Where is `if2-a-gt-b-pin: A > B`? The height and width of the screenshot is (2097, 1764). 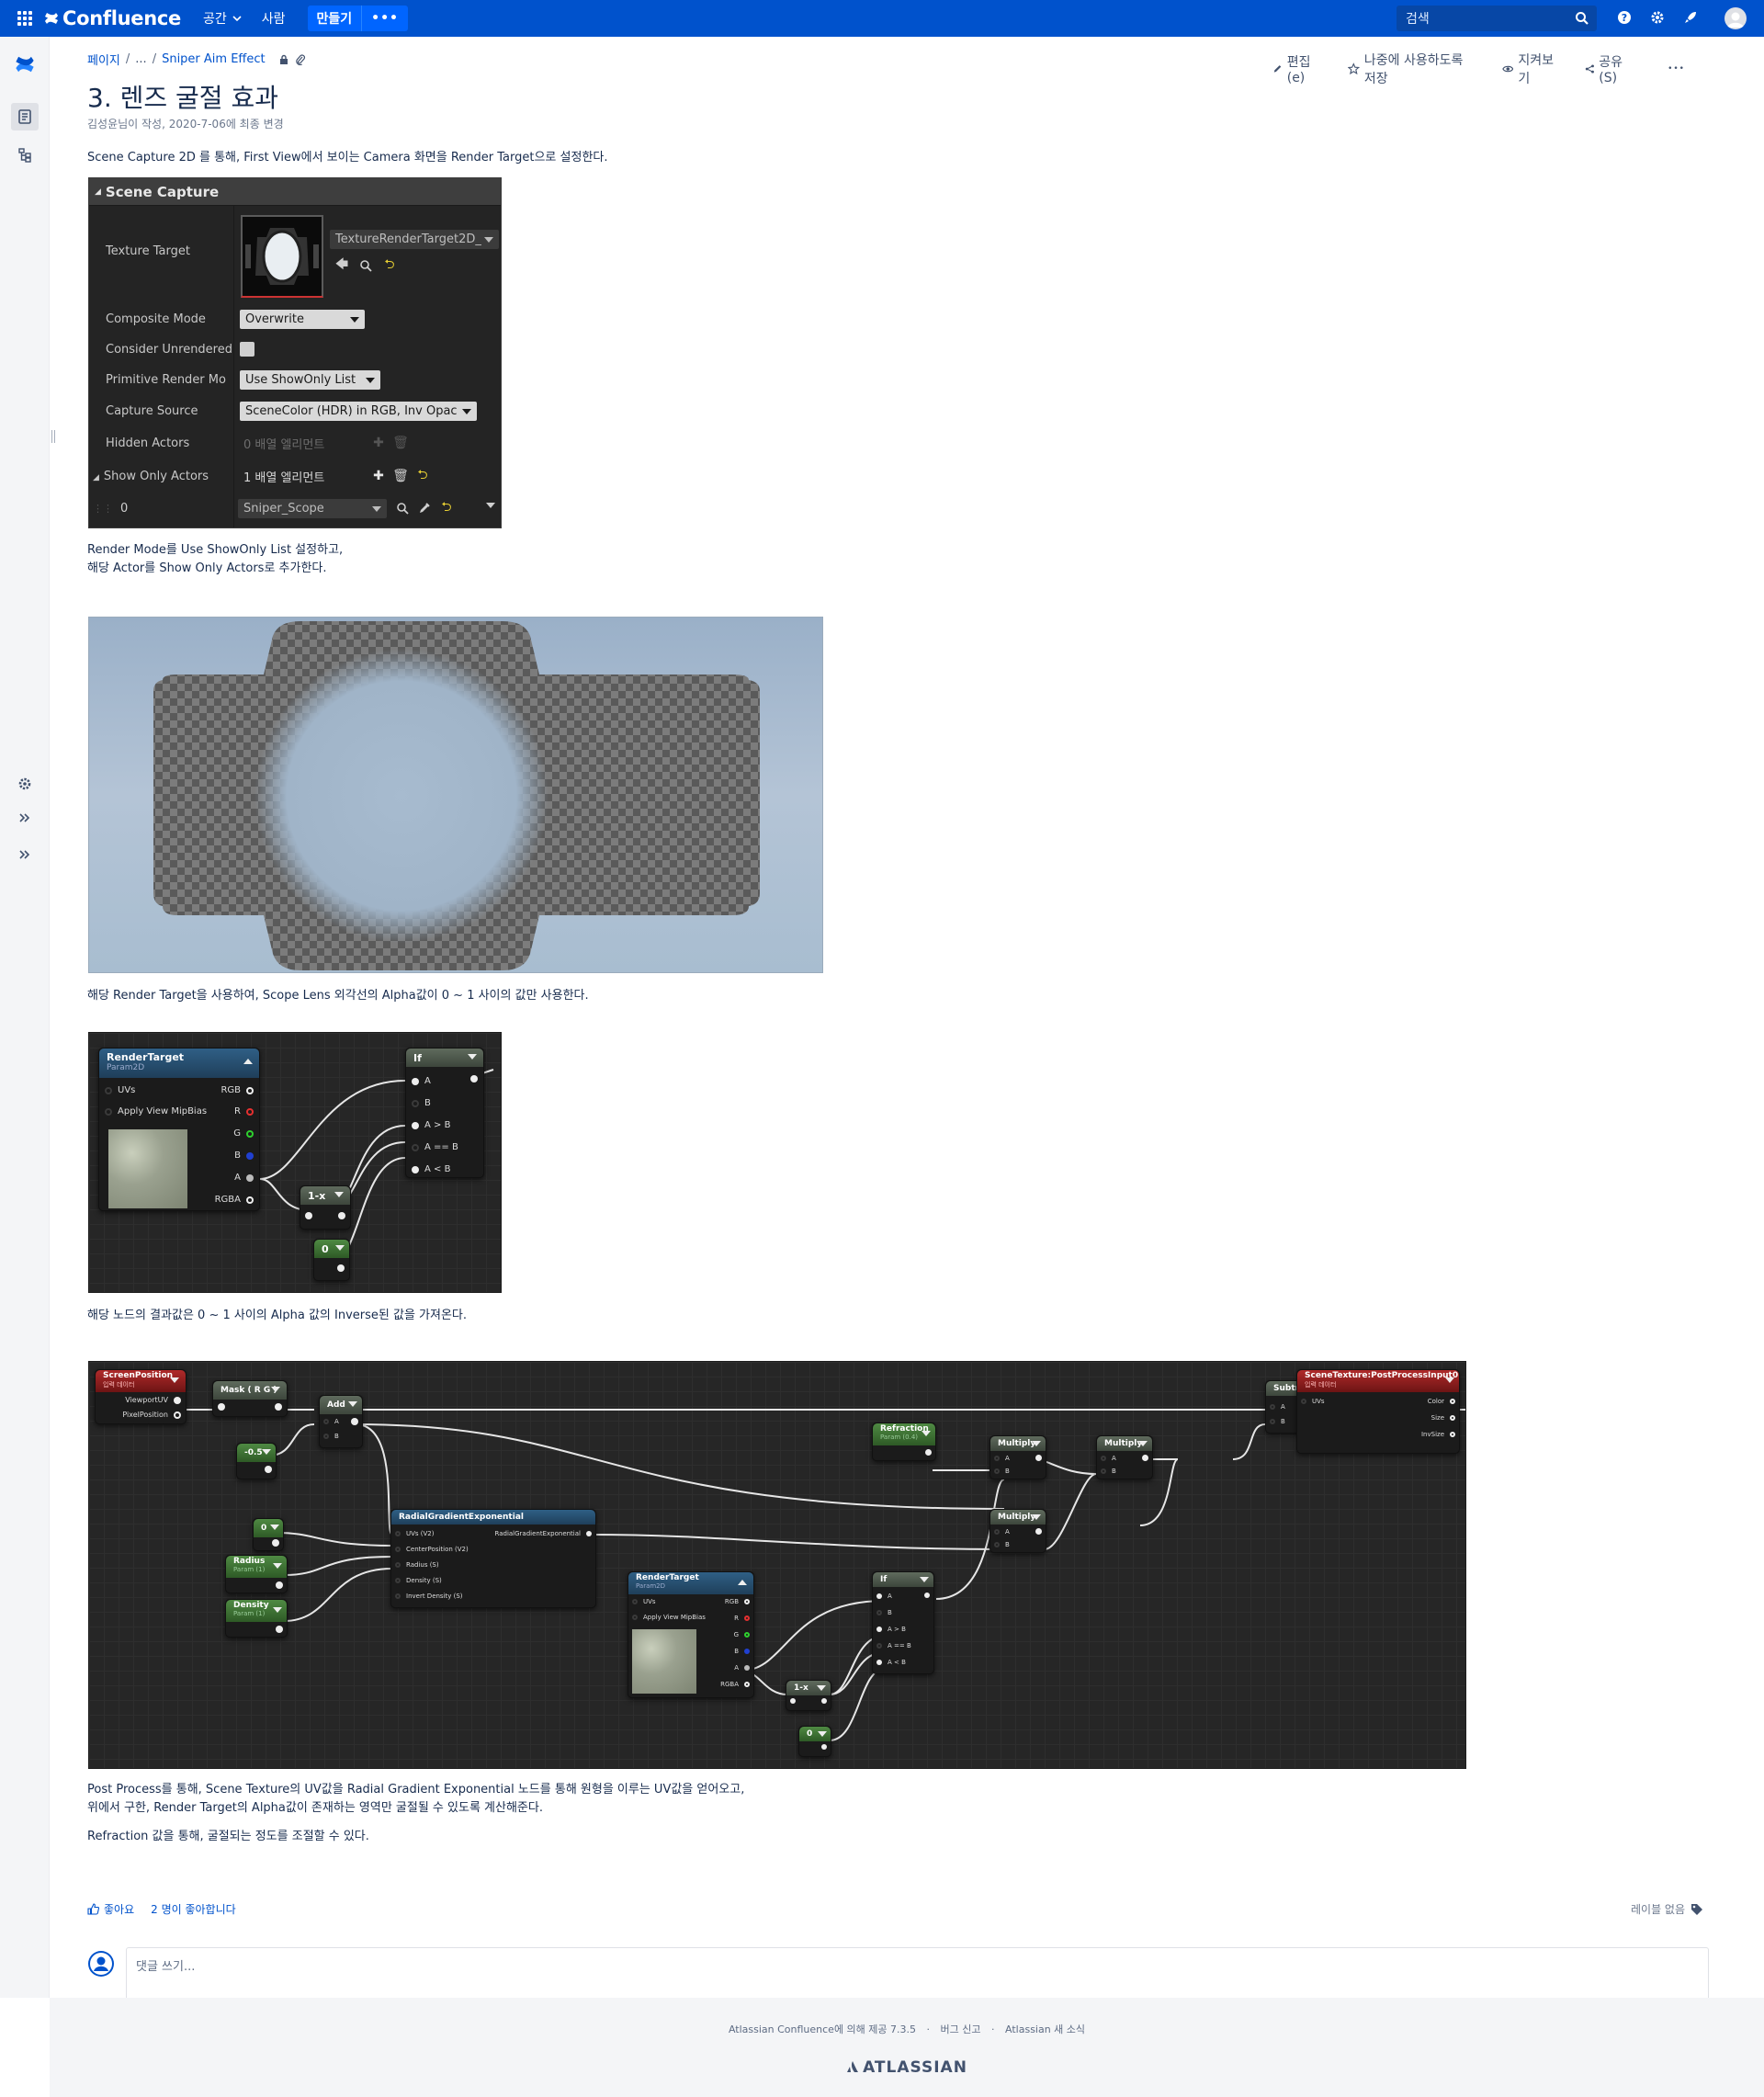
if2-a-gt-b-pin: A > B is located at coordinates (891, 1630).